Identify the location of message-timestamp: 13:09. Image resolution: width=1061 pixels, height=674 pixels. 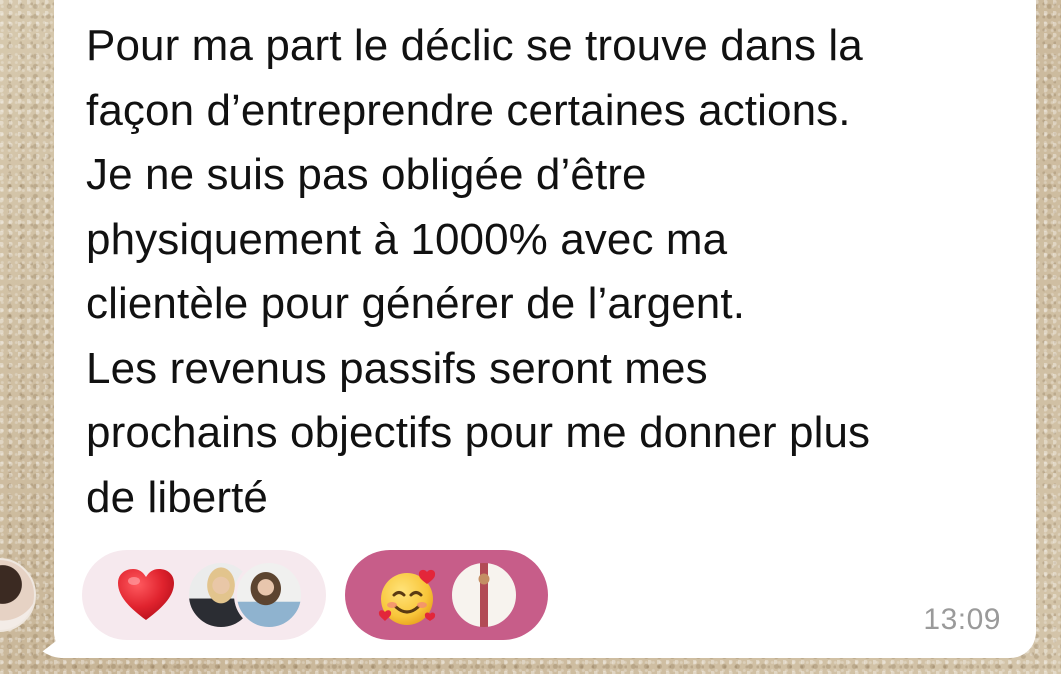
(962, 619).